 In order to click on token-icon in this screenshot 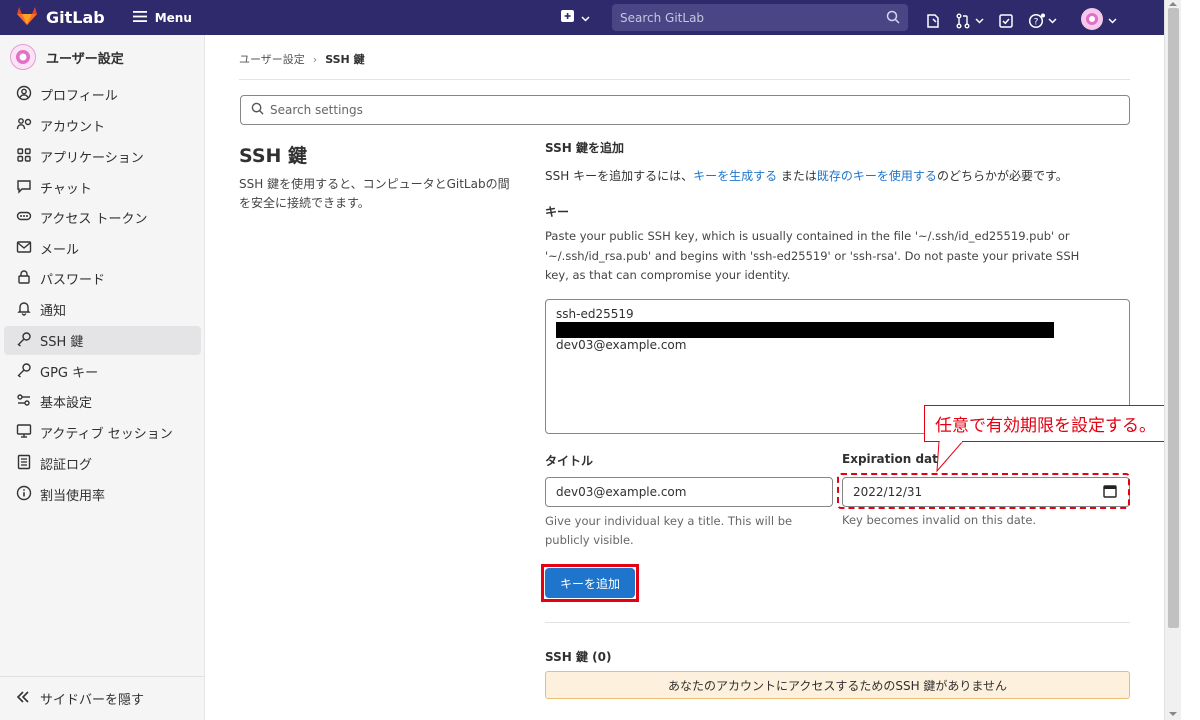, I will do `click(28, 218)`.